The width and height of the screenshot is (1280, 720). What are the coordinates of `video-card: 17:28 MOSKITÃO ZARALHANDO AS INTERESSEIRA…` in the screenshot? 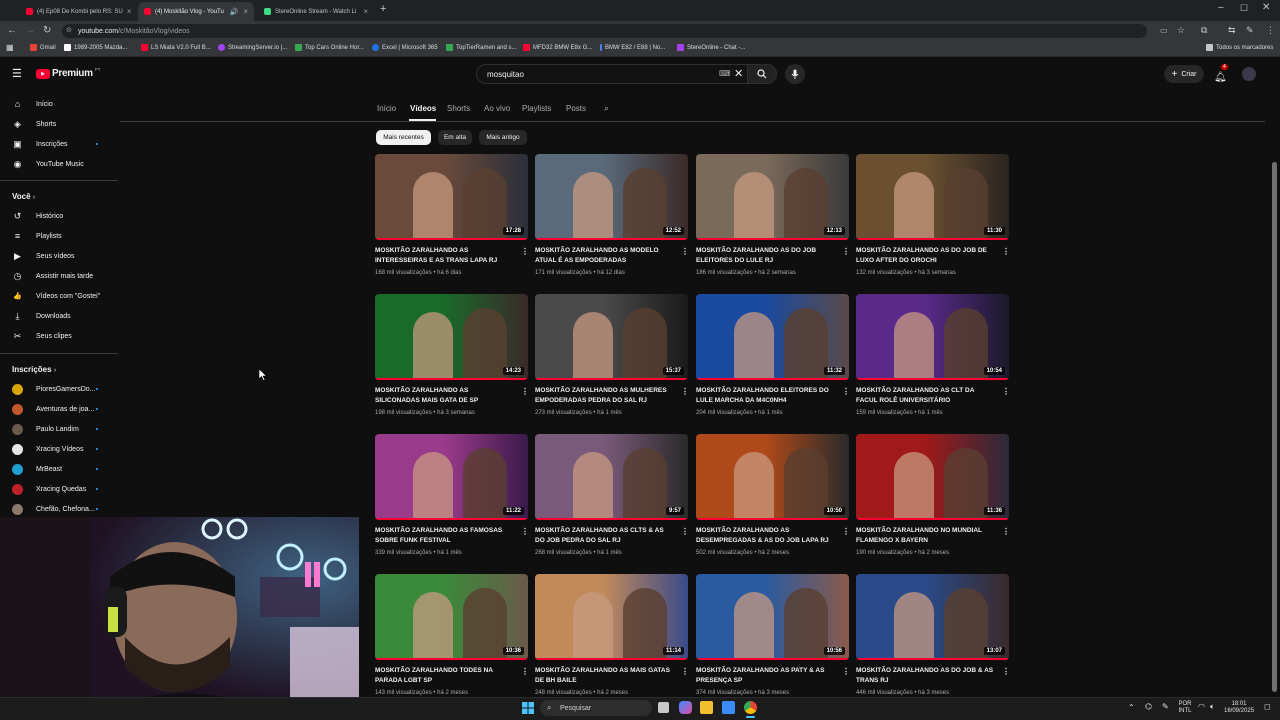 It's located at (452, 217).